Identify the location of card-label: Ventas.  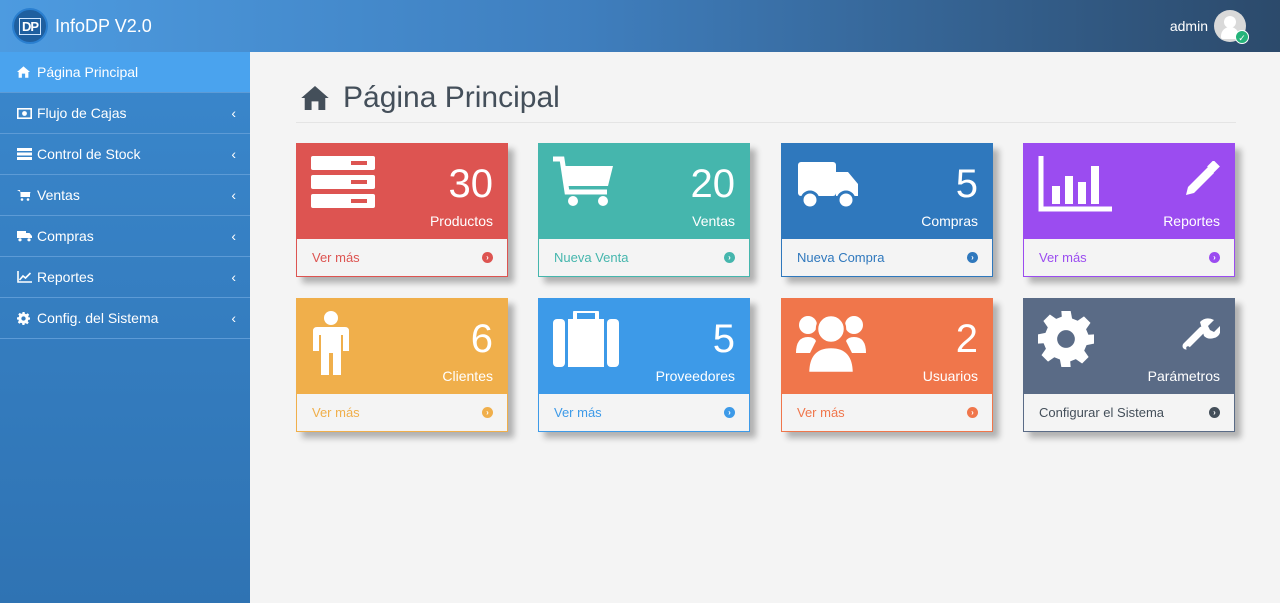
(713, 221).